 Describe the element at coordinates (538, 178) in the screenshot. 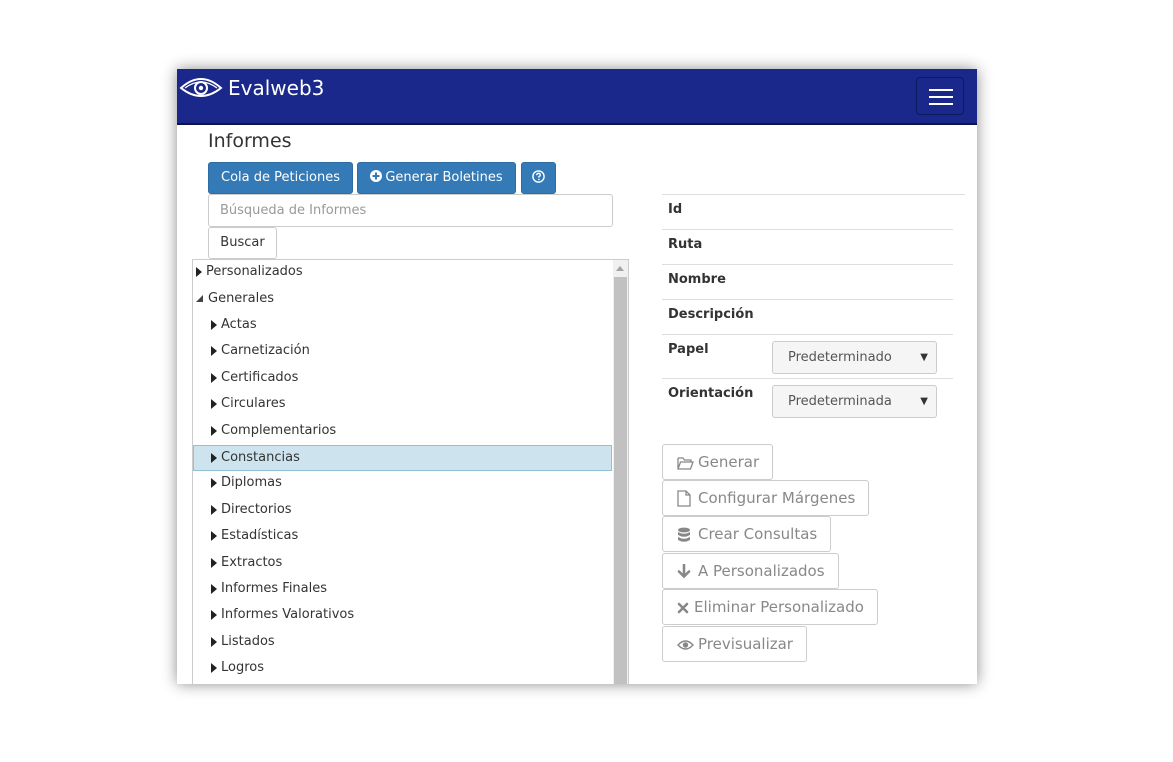

I see `help-button` at that location.